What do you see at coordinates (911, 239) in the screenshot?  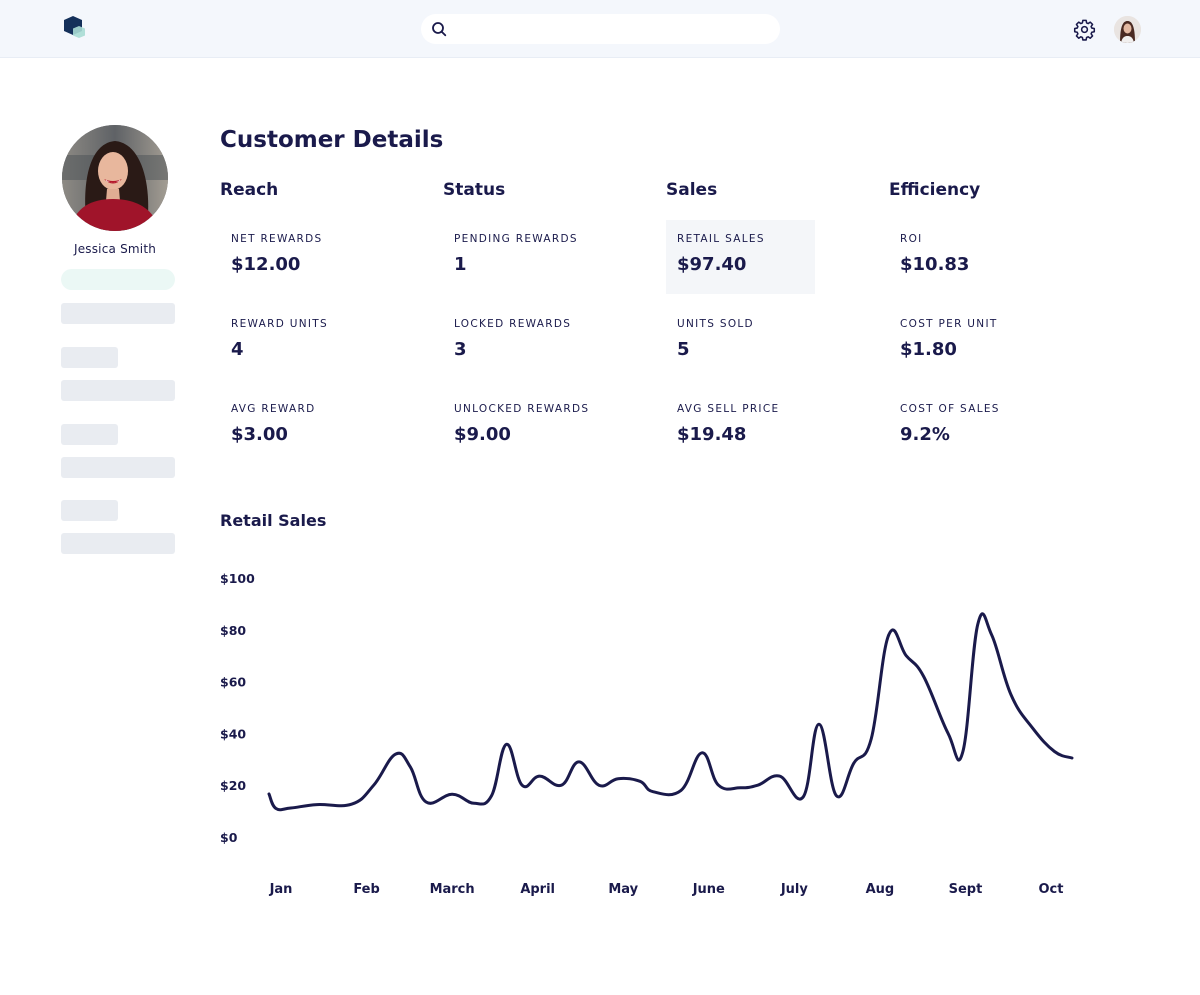 I see `metric-label: ROI` at bounding box center [911, 239].